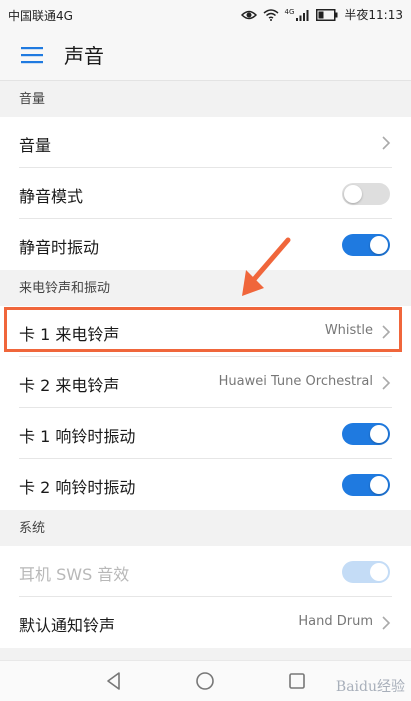 The image size is (411, 701). What do you see at coordinates (205, 55) in the screenshot?
I see `app-bar: 声音` at bounding box center [205, 55].